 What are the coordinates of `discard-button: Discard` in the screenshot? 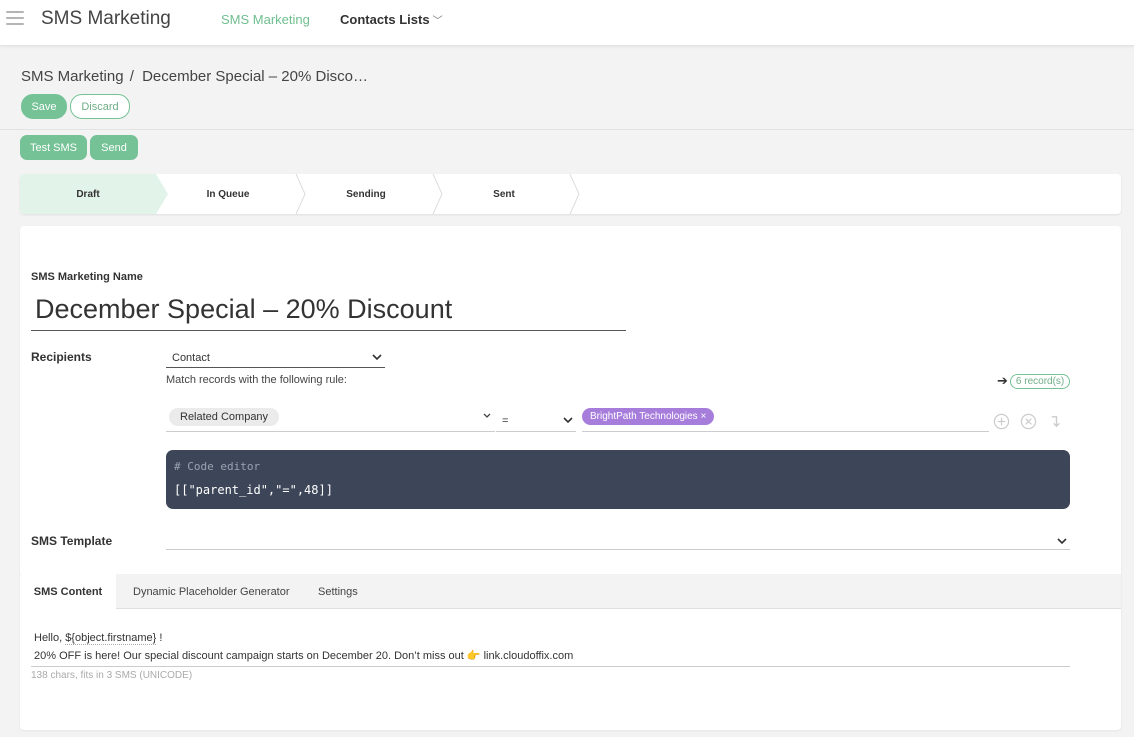 It's located at (100, 106).